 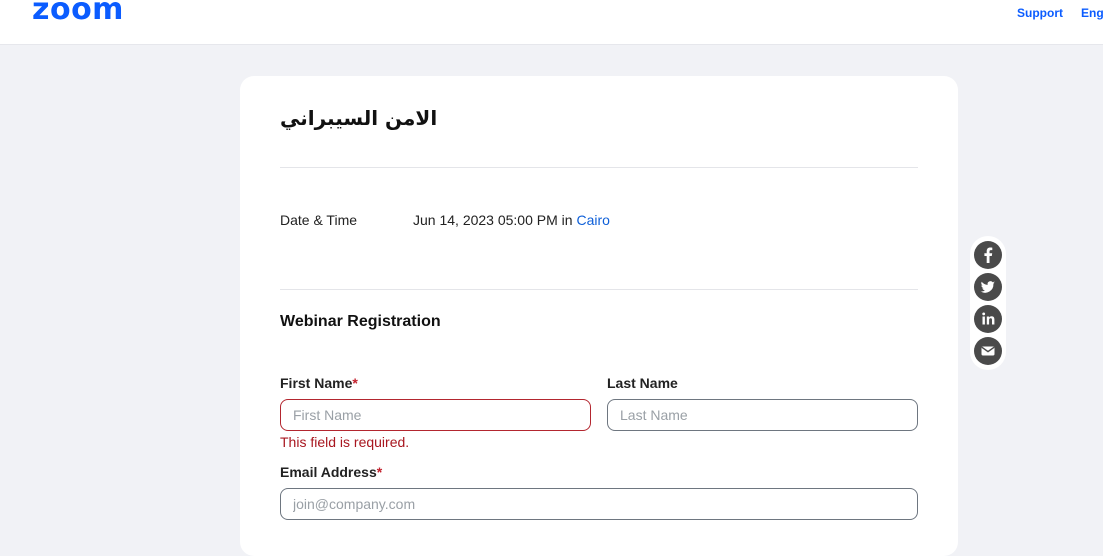 What do you see at coordinates (345, 442) in the screenshot?
I see `first-name-error: This field is required.` at bounding box center [345, 442].